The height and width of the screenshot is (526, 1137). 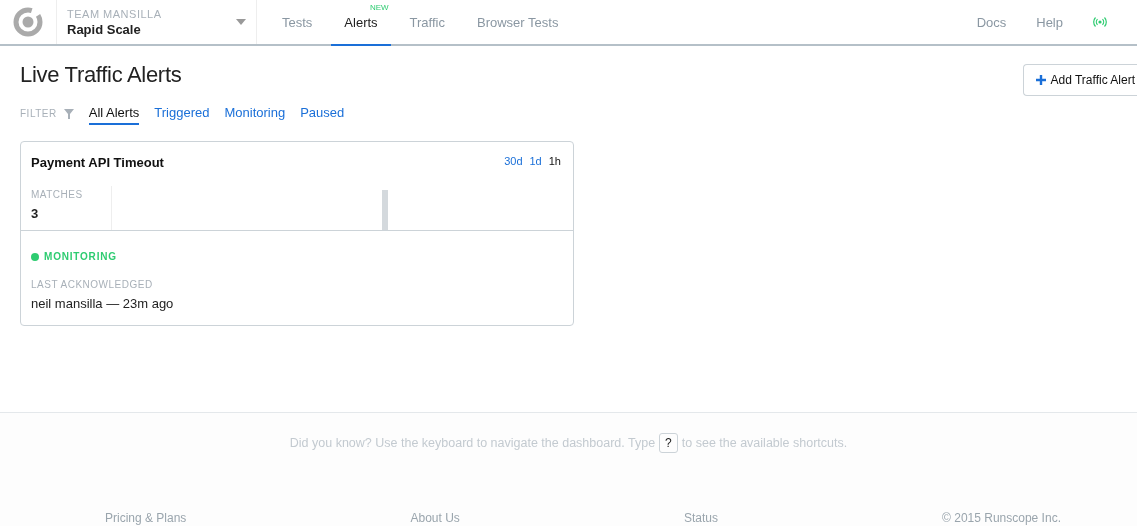 I want to click on footer-link: © 2015 Runscope Inc., so click(x=1001, y=518).